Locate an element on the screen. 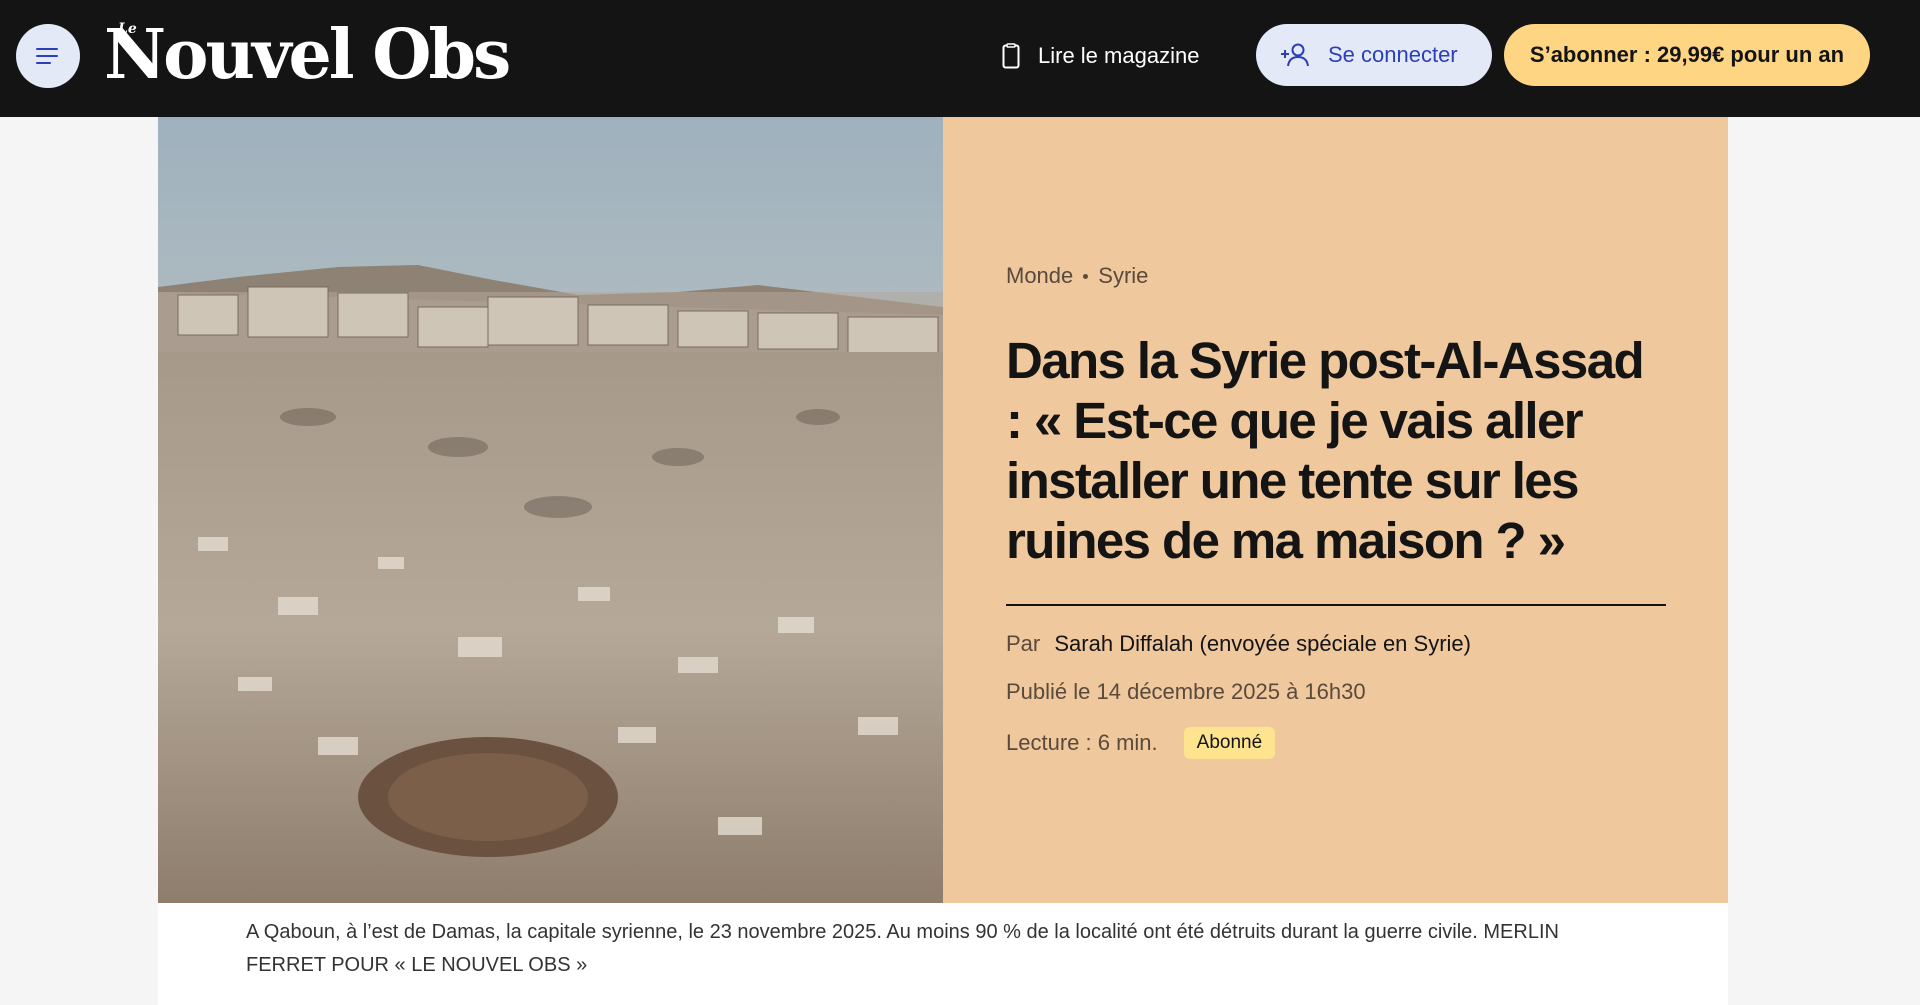  headline-divider is located at coordinates (1336, 605).